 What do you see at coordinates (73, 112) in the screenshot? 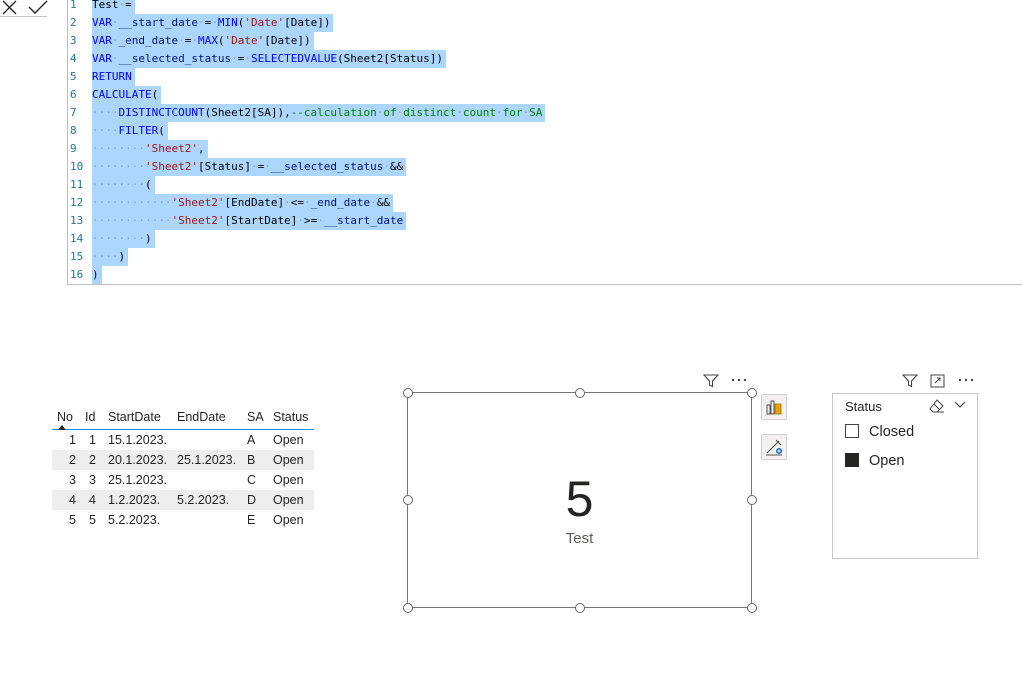
I see `line-number: 7` at bounding box center [73, 112].